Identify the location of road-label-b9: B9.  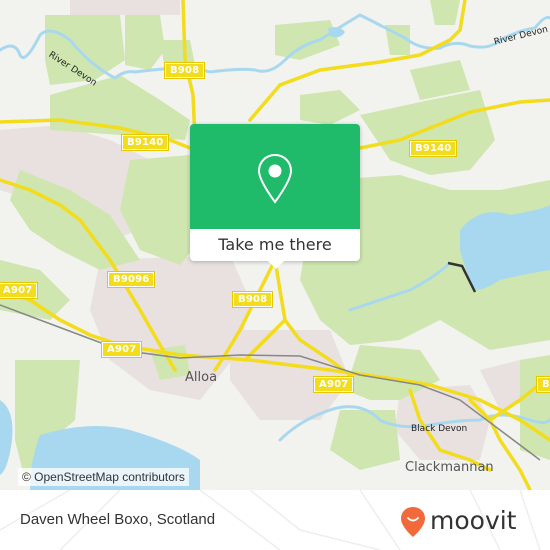
(543, 384).